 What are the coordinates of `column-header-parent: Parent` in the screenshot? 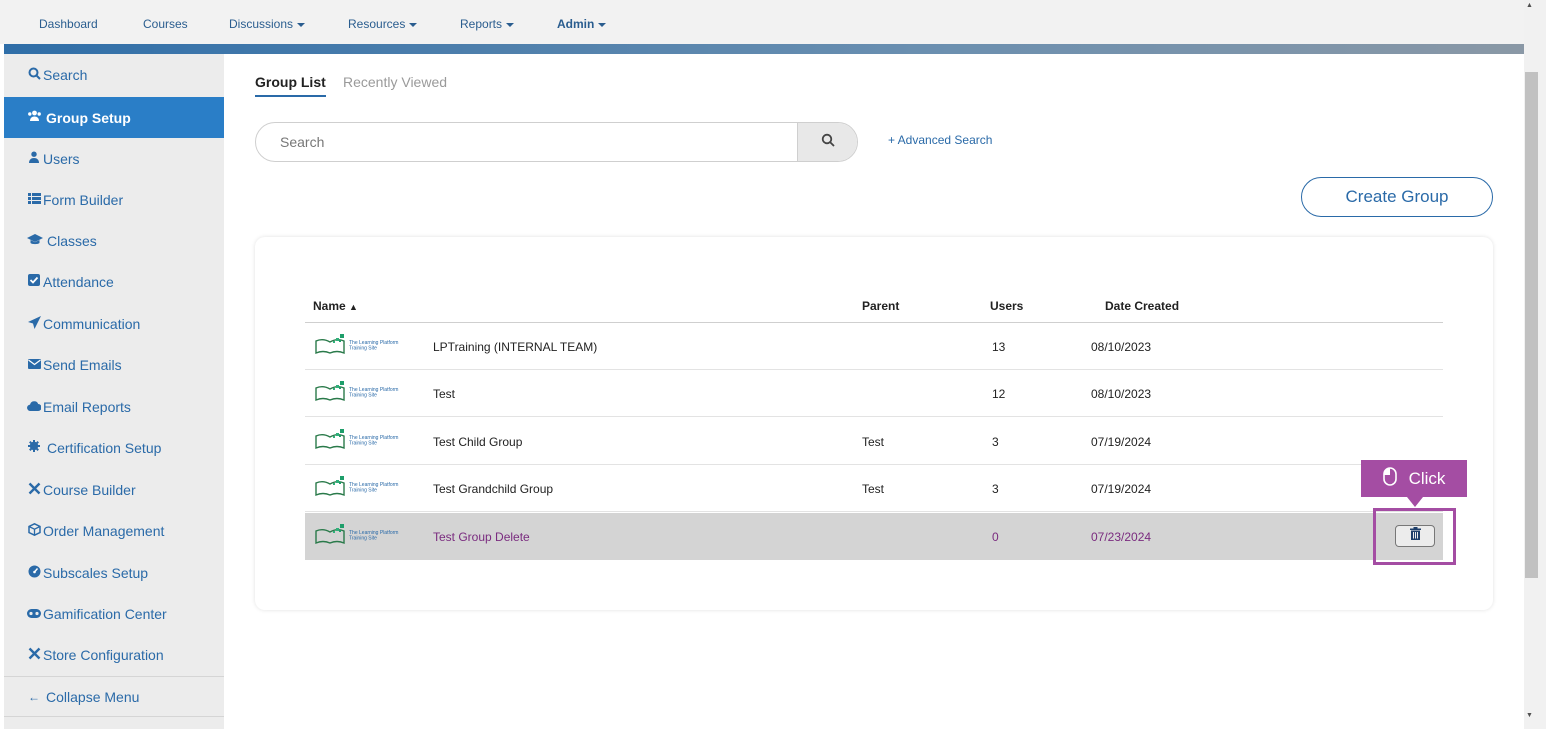 It's located at (880, 306).